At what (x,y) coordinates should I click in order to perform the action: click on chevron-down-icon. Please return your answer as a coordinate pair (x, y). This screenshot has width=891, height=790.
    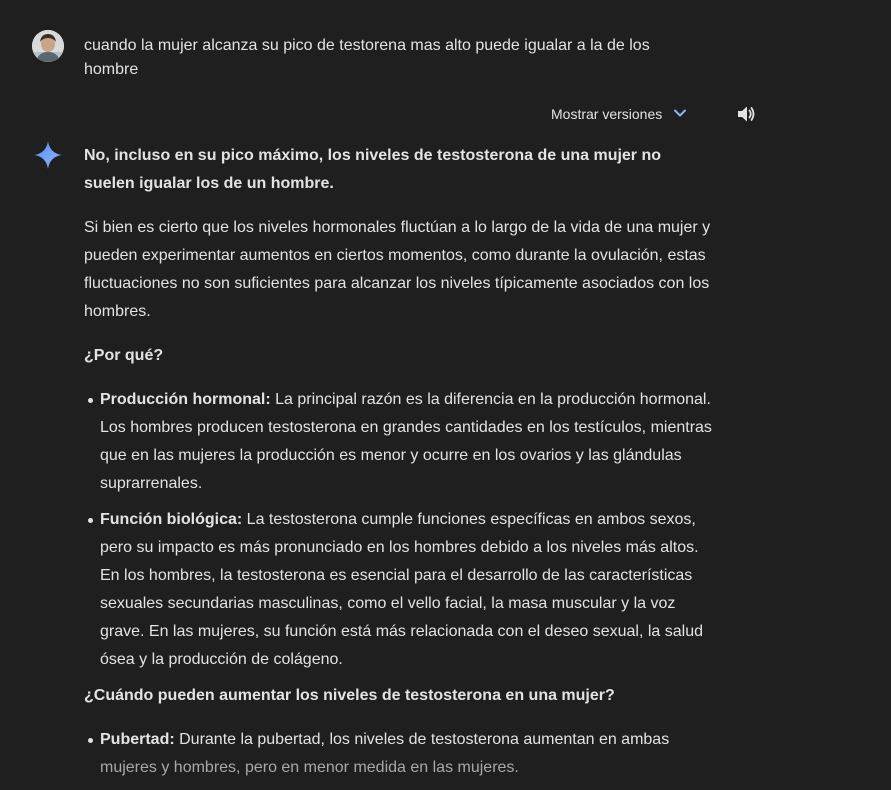
    Looking at the image, I should click on (680, 114).